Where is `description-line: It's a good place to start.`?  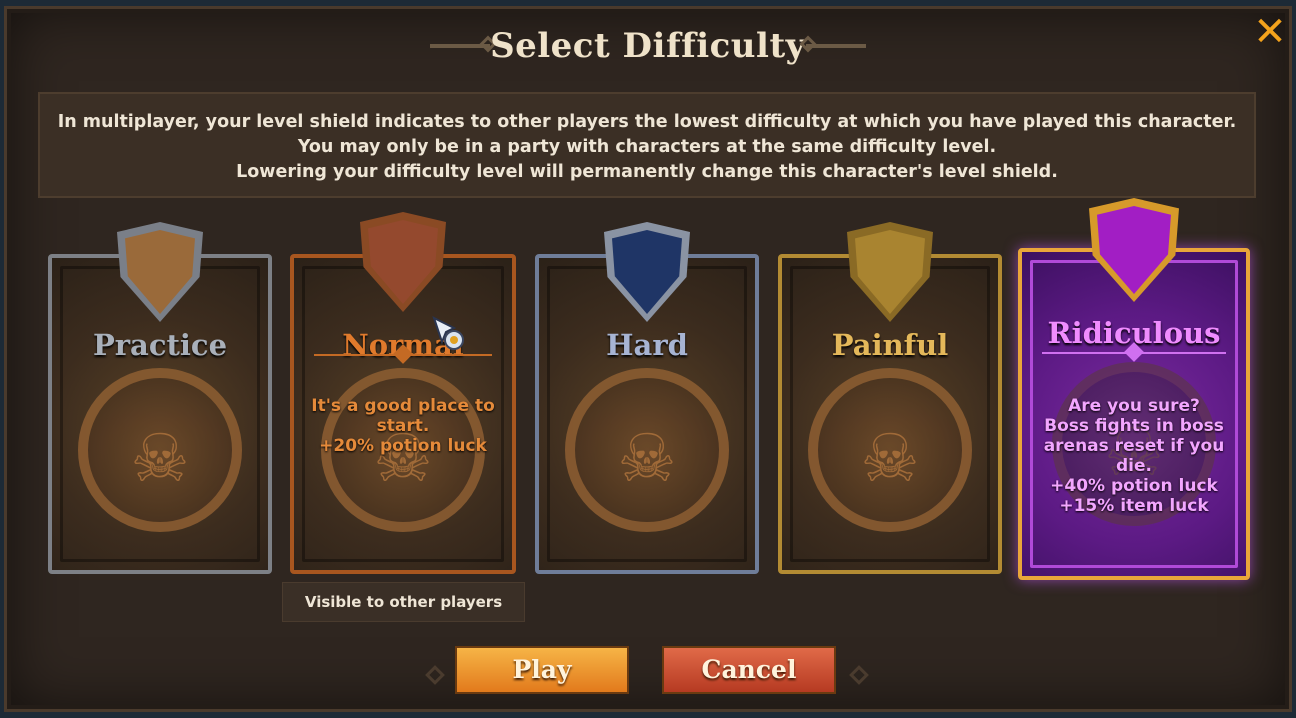
description-line: It's a good place to start. is located at coordinates (403, 416).